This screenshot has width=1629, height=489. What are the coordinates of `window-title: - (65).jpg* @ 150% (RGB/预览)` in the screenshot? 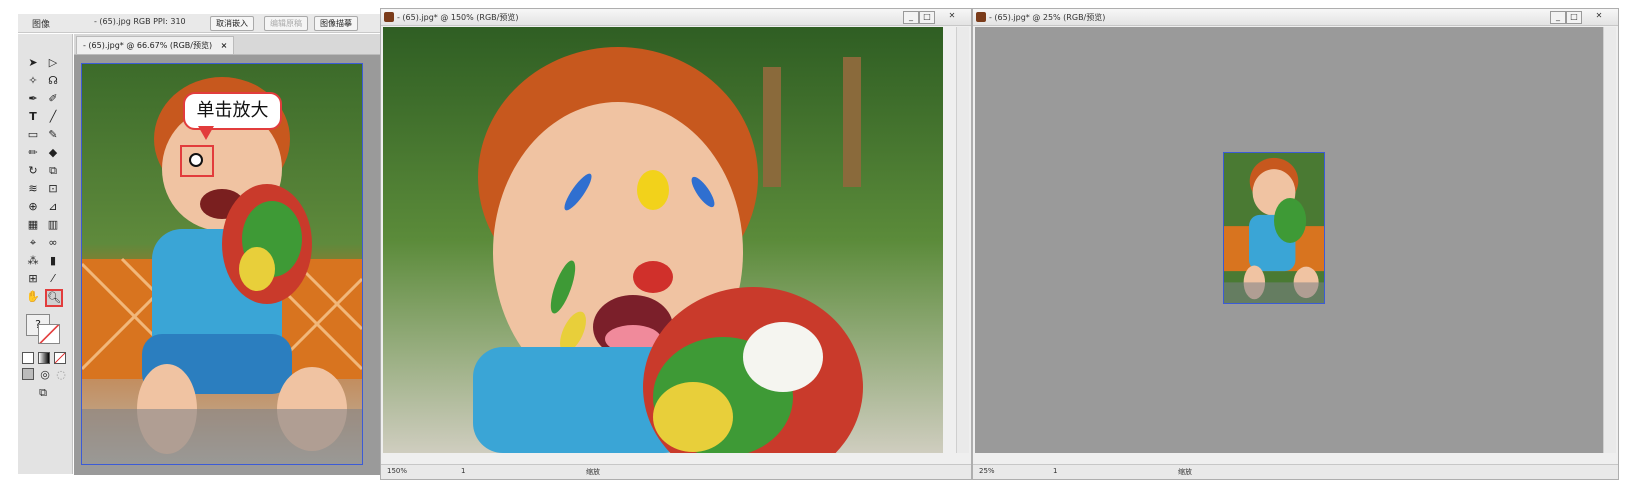 It's located at (458, 17).